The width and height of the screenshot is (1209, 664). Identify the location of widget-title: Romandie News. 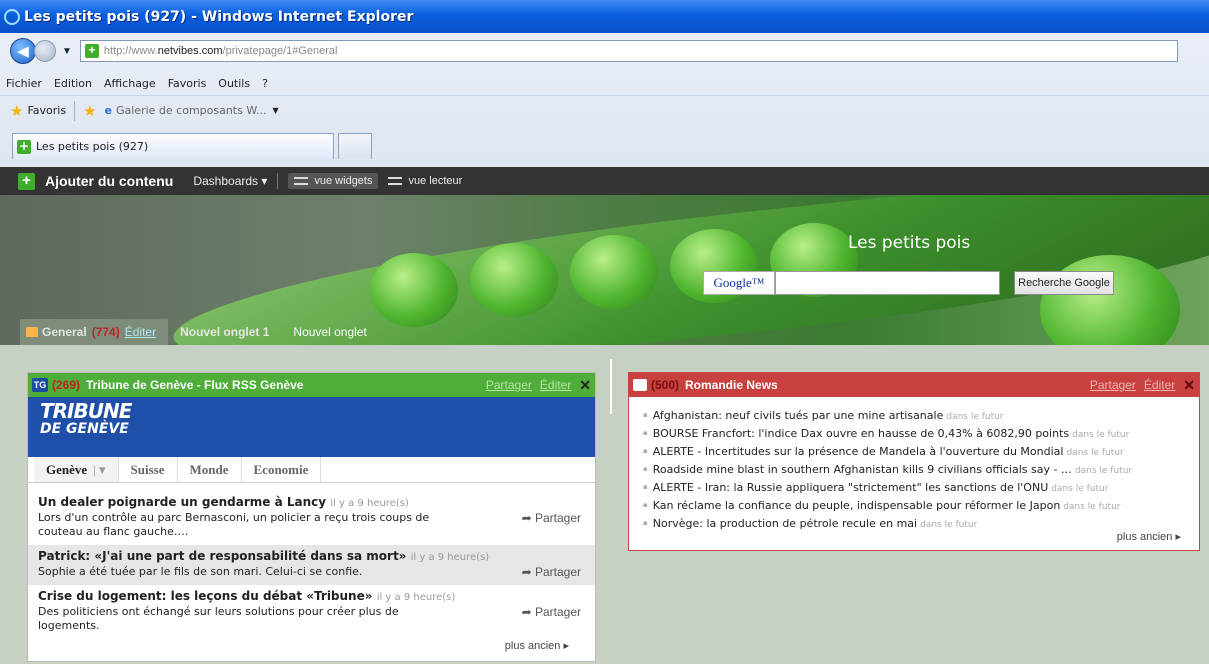
(731, 385).